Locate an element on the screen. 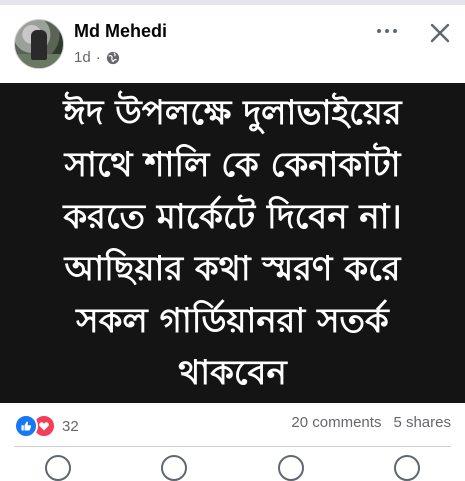 This screenshot has width=465, height=481. shares-count: 5 shares is located at coordinates (422, 422).